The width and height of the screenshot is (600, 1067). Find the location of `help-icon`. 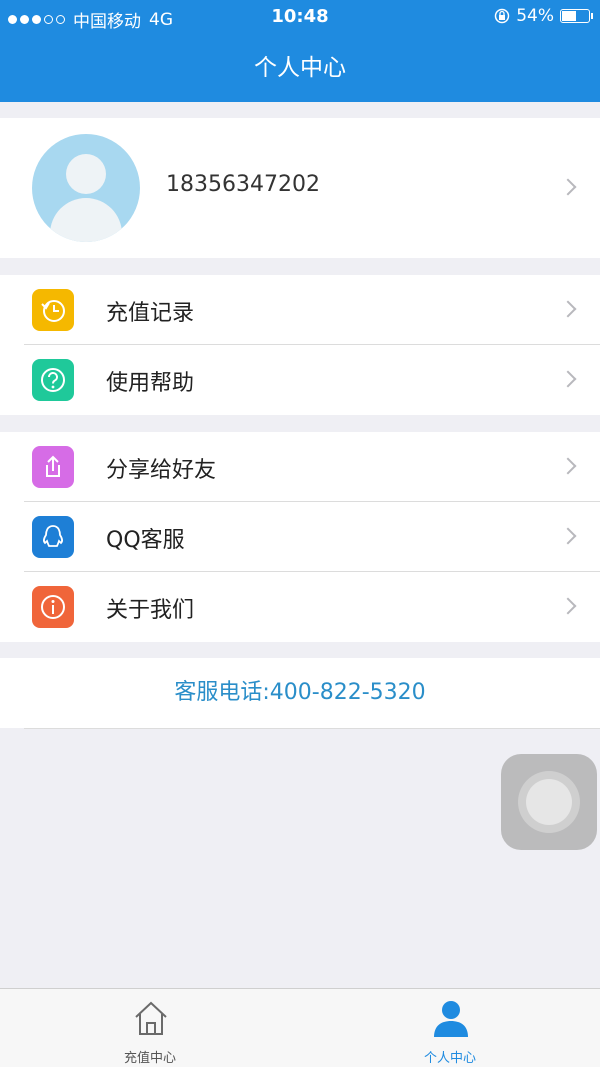

help-icon is located at coordinates (53, 380).